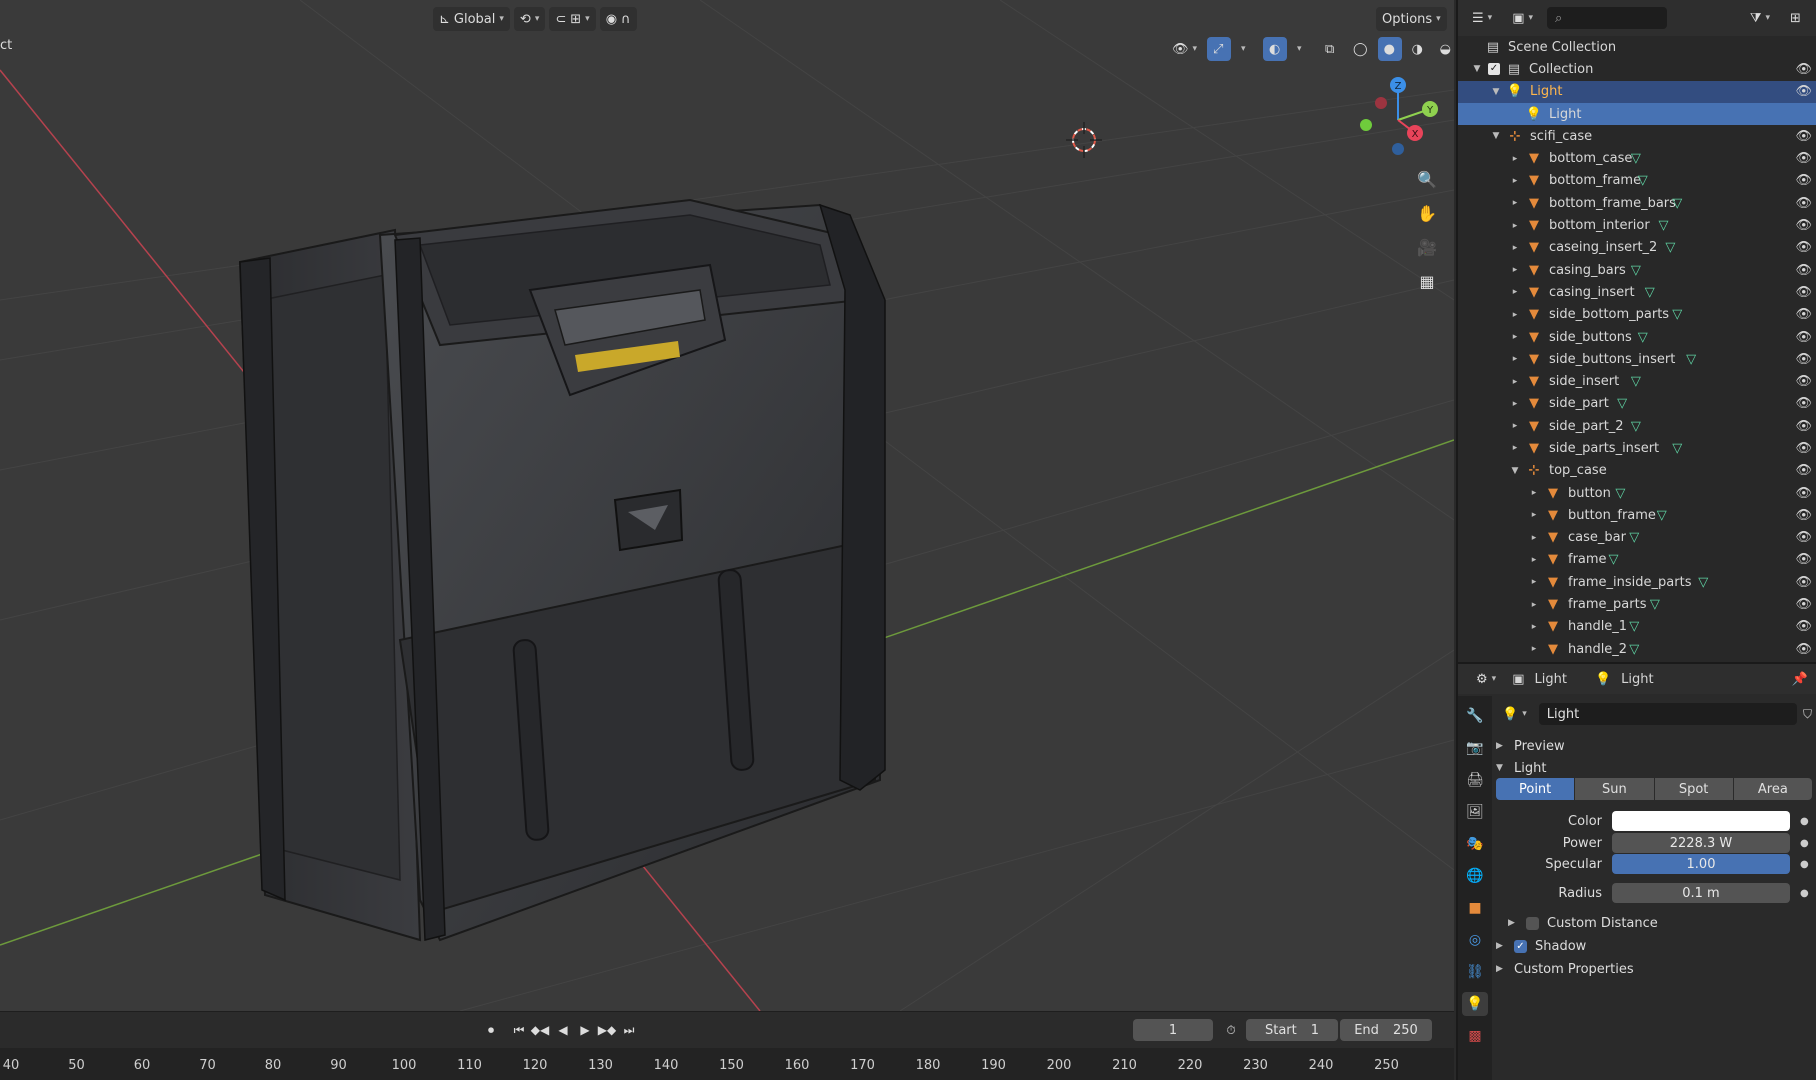 This screenshot has height=1080, width=1816. What do you see at coordinates (491, 1030) in the screenshot?
I see `record-button: ⏺` at bounding box center [491, 1030].